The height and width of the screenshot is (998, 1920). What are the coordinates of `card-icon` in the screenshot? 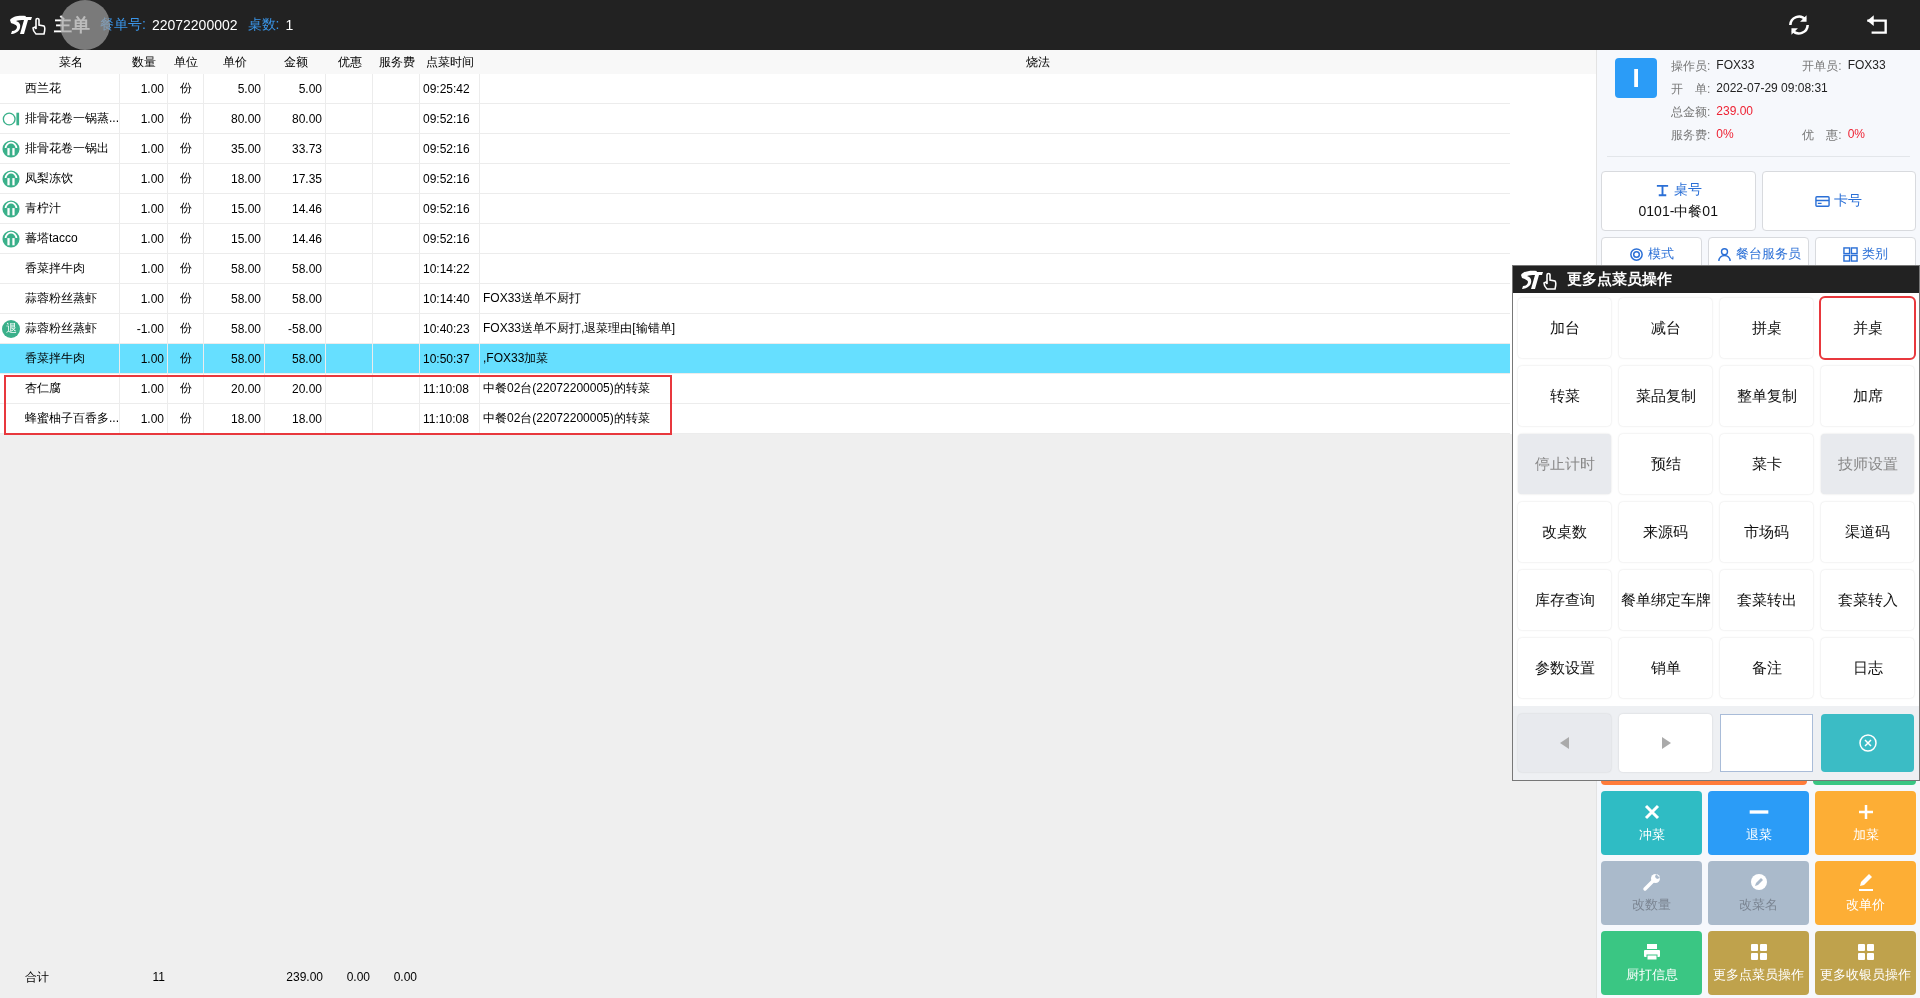 It's located at (1823, 201).